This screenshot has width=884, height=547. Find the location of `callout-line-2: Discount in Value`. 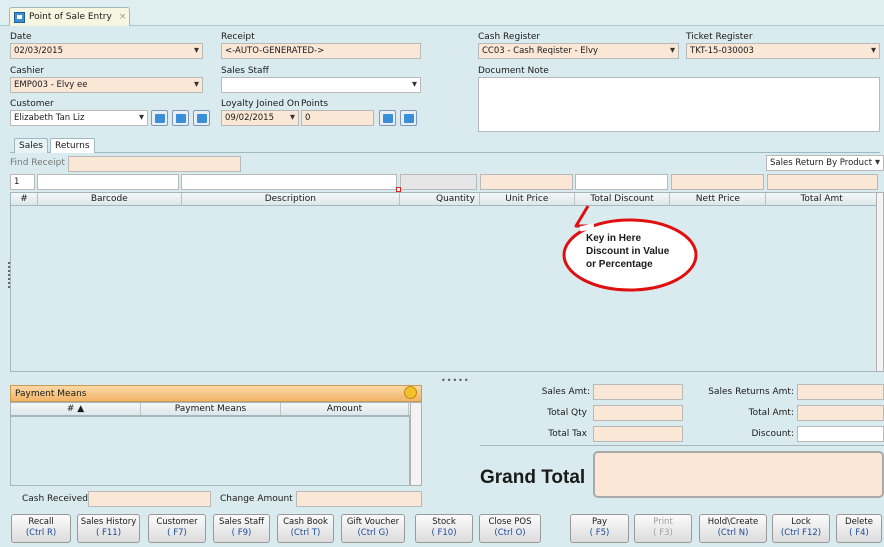

callout-line-2: Discount in Value is located at coordinates (628, 251).